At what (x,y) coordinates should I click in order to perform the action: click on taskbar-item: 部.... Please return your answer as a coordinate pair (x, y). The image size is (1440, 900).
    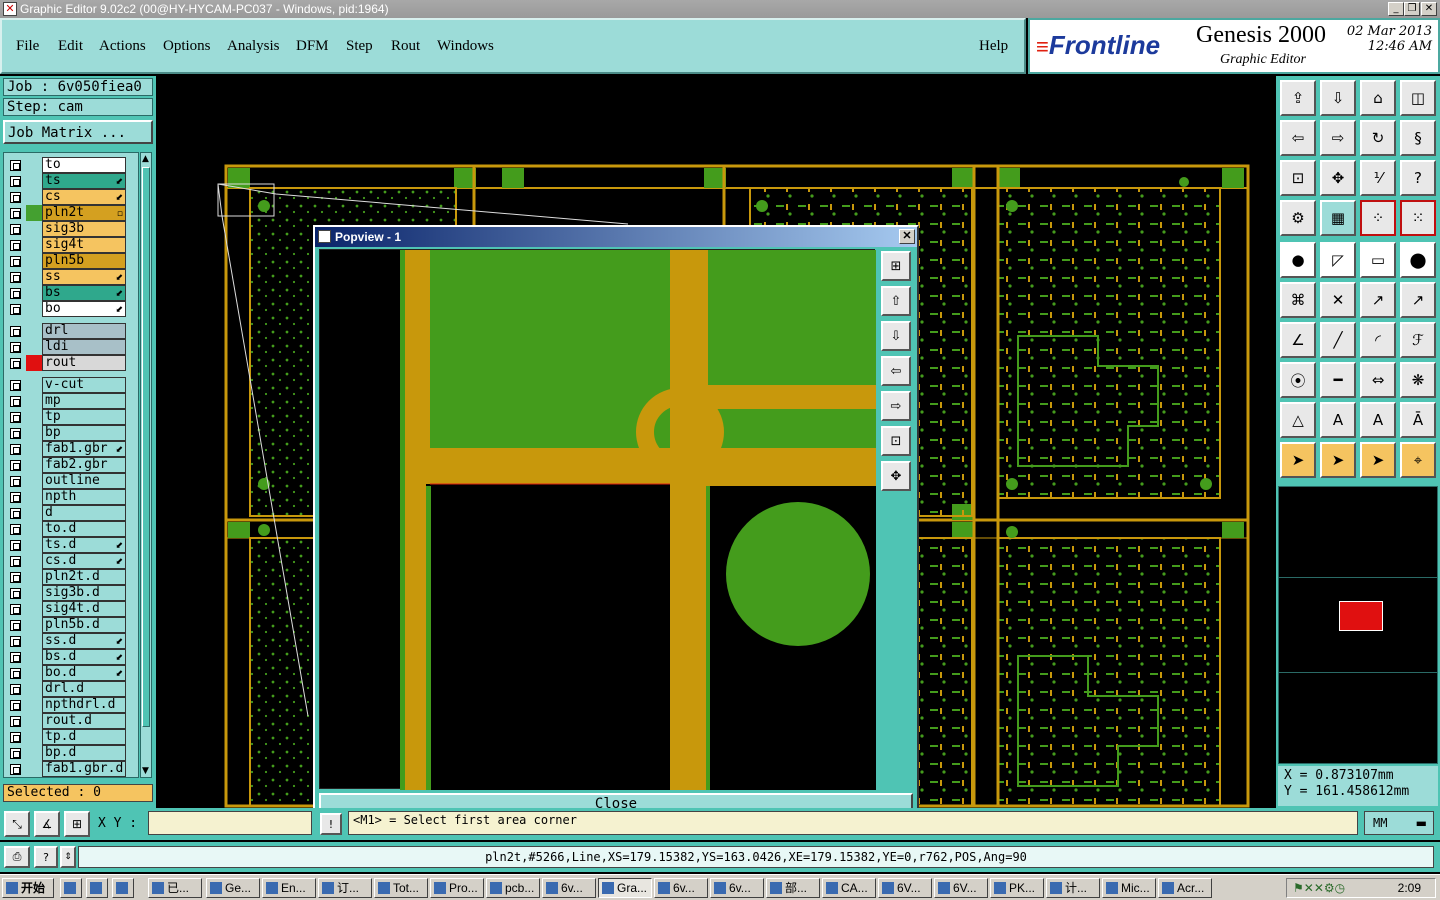
    Looking at the image, I should click on (793, 888).